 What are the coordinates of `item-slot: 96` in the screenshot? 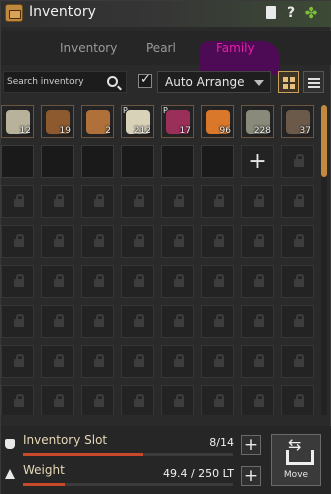 It's located at (217, 121).